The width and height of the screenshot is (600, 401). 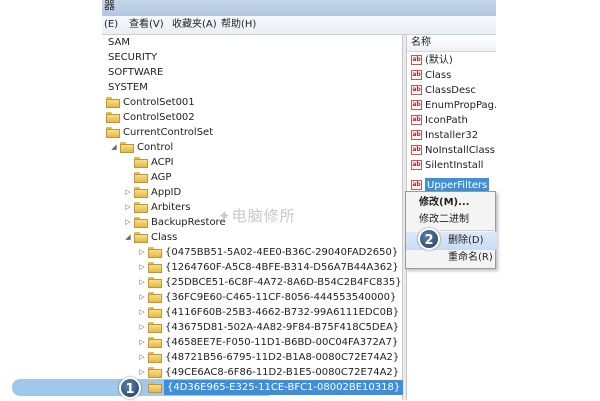 What do you see at coordinates (238, 25) in the screenshot?
I see `menu-help: 帮助(H)` at bounding box center [238, 25].